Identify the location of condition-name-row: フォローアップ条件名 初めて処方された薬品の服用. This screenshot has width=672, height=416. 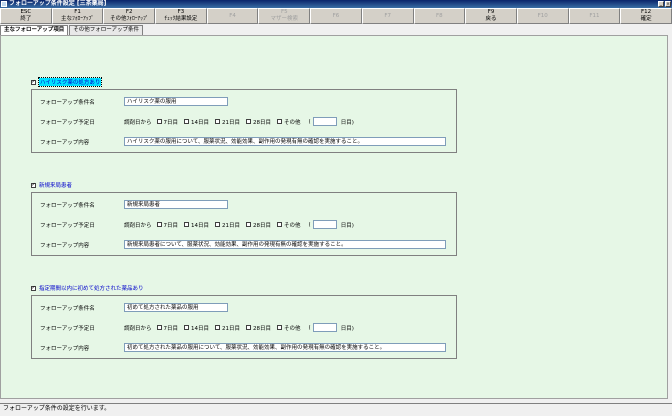
(134, 307).